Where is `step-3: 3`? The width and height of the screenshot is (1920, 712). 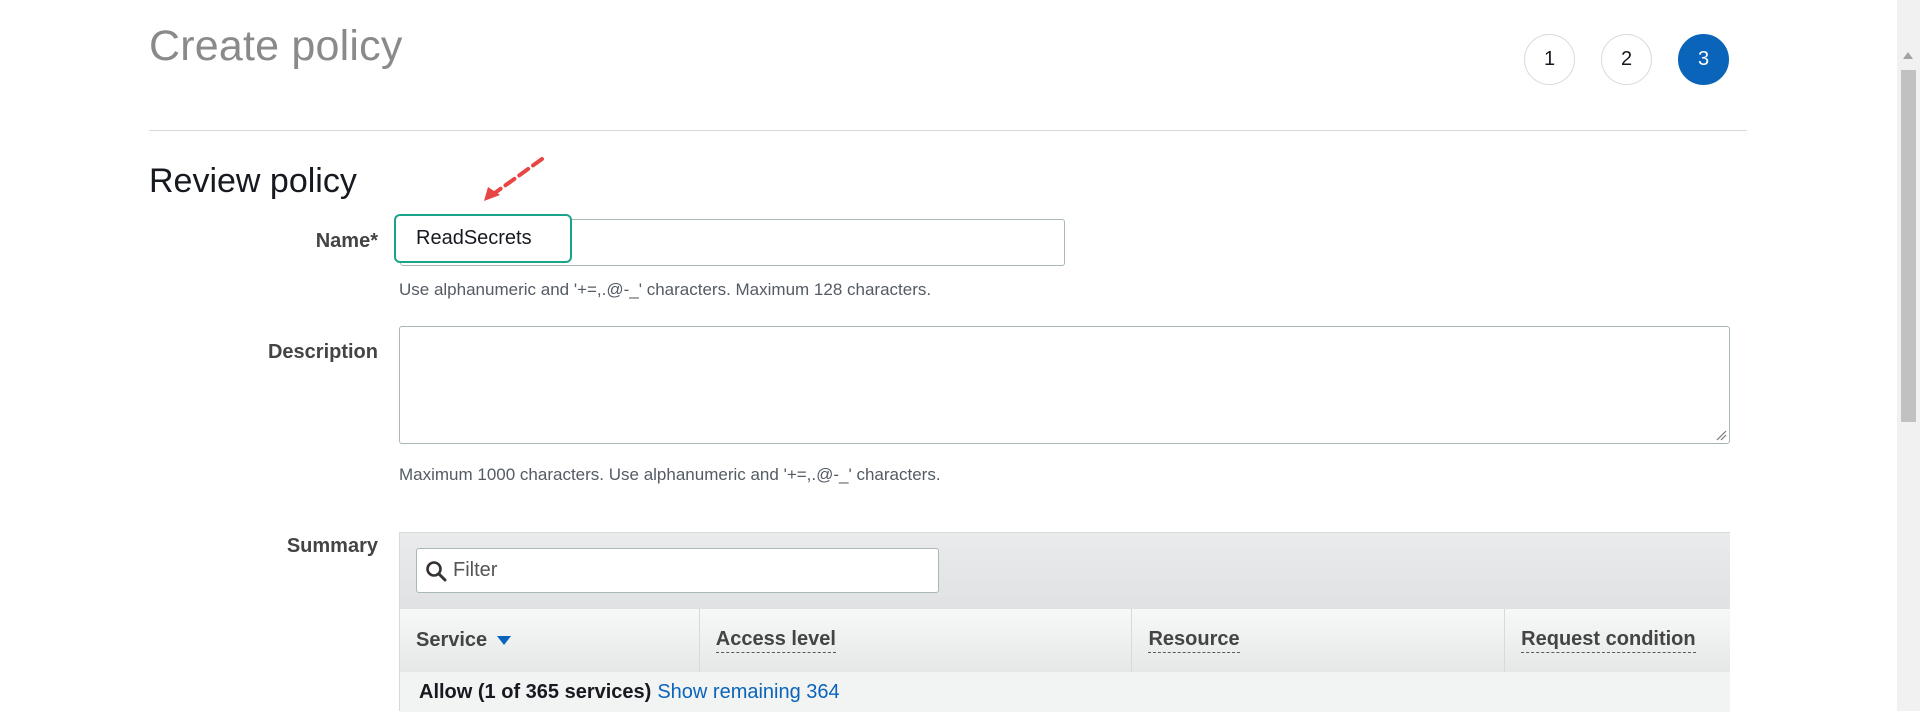
step-3: 3 is located at coordinates (1703, 59).